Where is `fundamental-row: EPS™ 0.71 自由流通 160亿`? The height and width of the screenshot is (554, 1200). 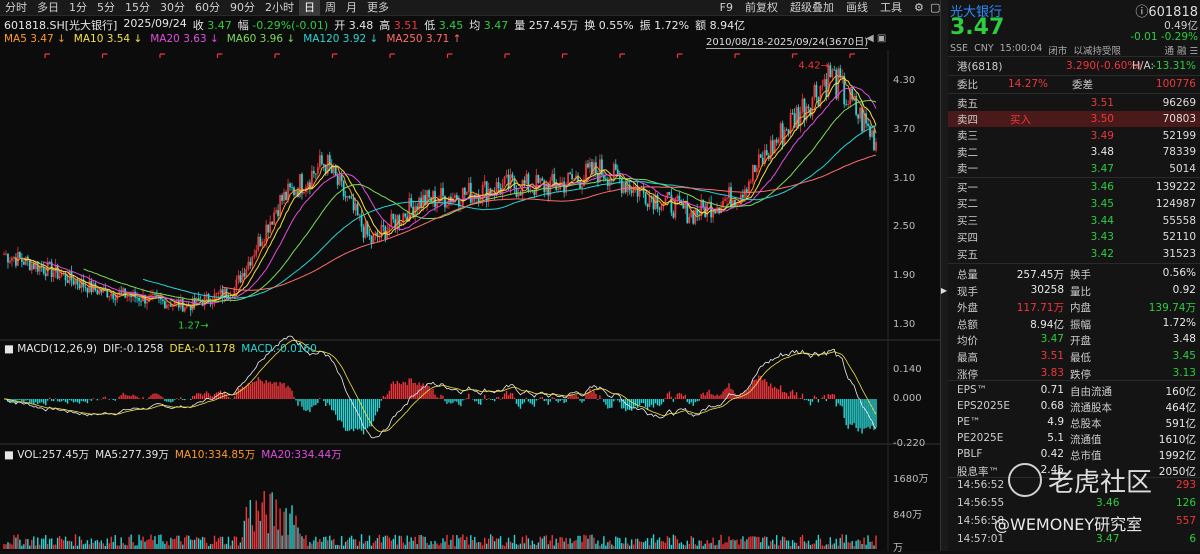
fundamental-row: EPS™ 0.71 自由流通 160亿 is located at coordinates (1076, 391).